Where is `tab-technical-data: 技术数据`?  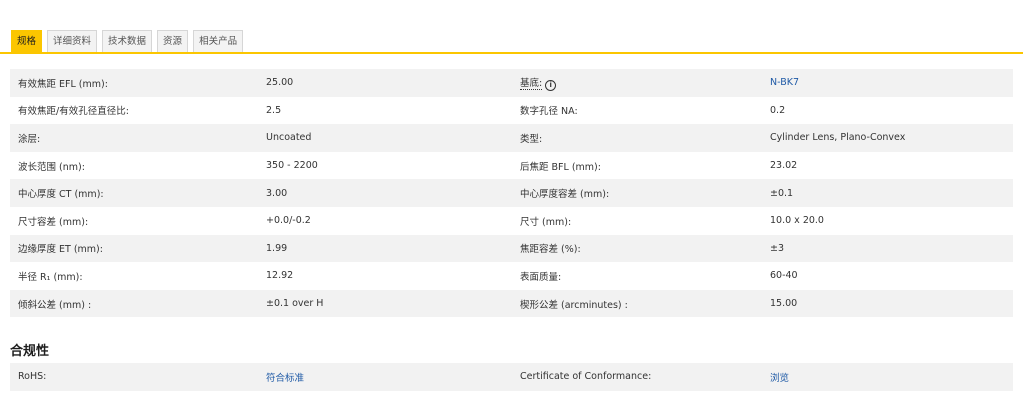
tab-technical-data: 技术数据 is located at coordinates (127, 41).